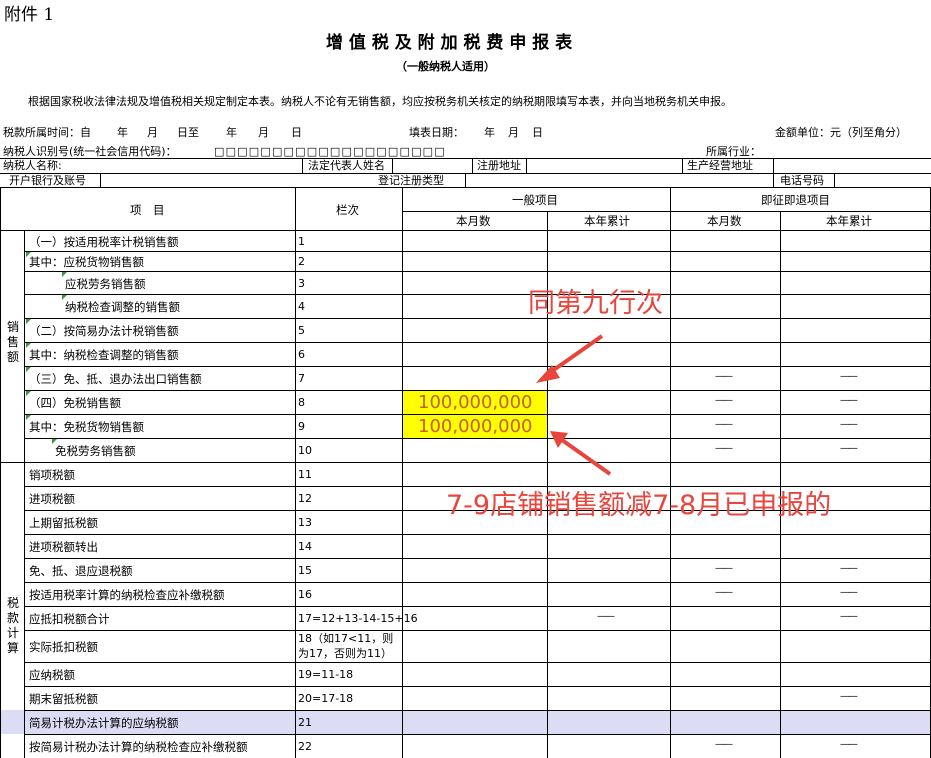 The height and width of the screenshot is (758, 931). I want to click on phone-label: 电话号码, so click(802, 180).